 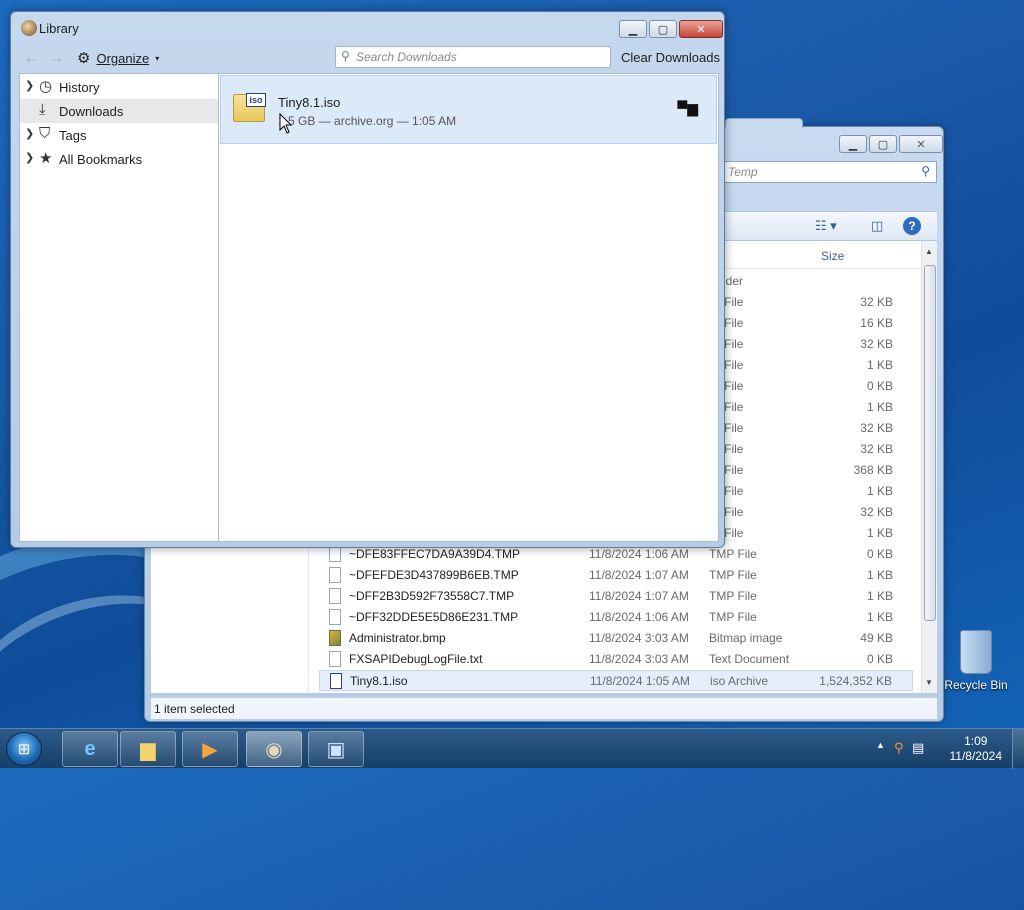 I want to click on bitmap-file-icon, so click(x=335, y=638).